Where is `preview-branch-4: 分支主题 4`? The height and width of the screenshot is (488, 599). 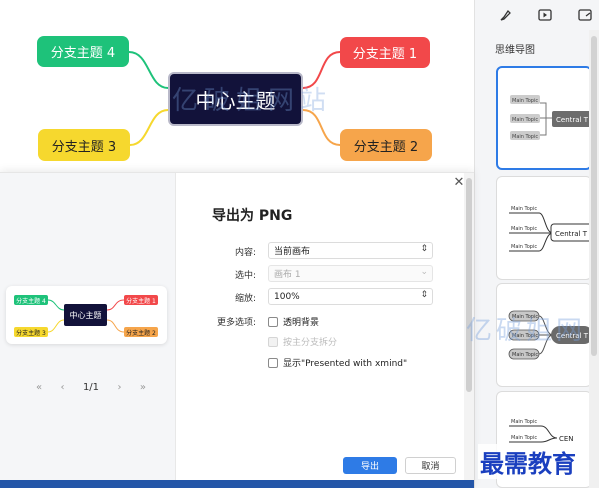
preview-branch-4: 分支主题 4 is located at coordinates (31, 300).